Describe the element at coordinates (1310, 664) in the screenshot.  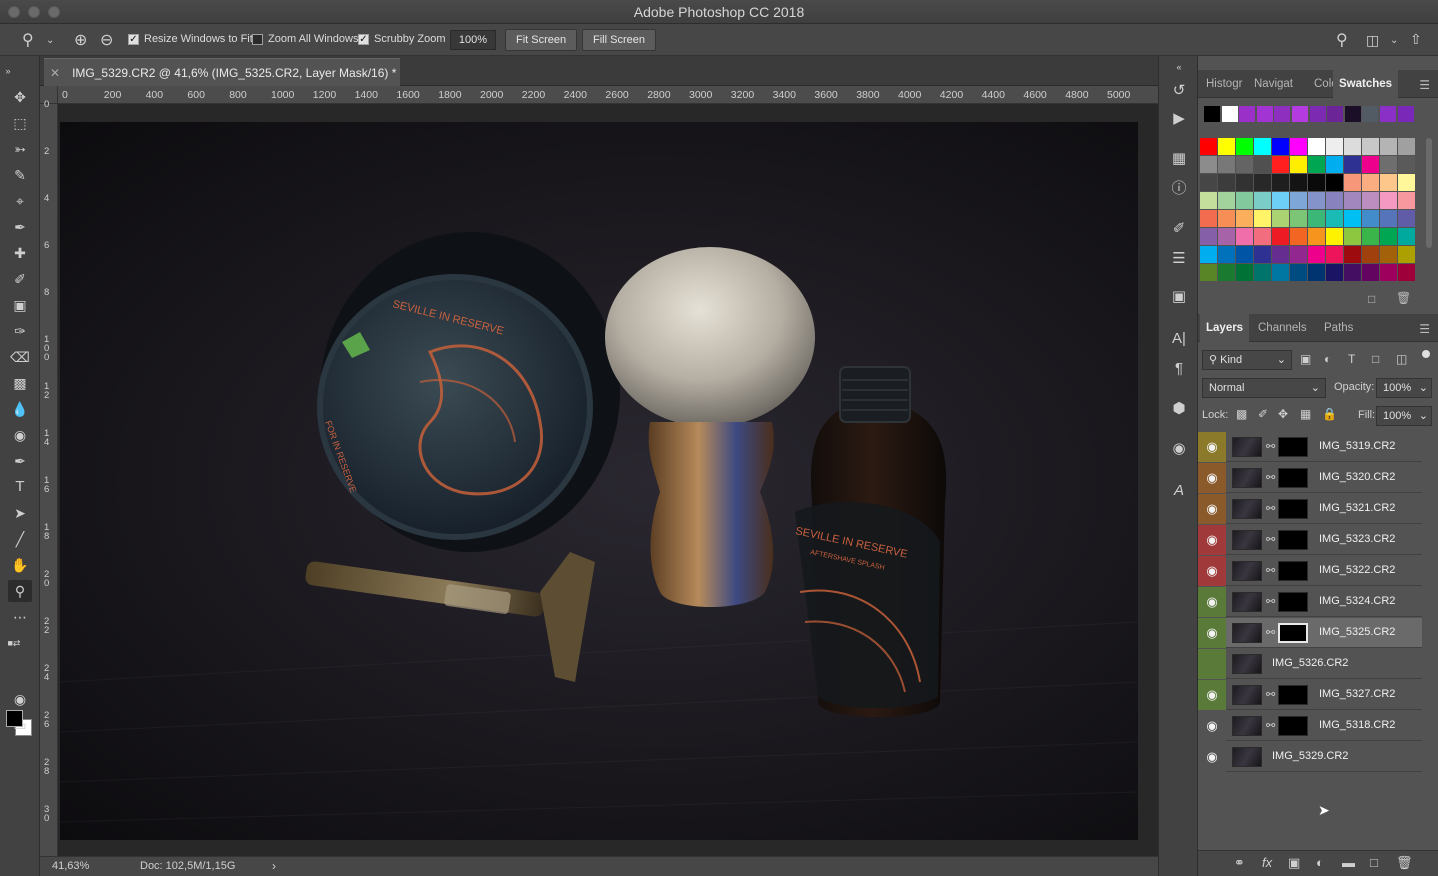
I see `layer-row: IMG_5326.CR2` at that location.